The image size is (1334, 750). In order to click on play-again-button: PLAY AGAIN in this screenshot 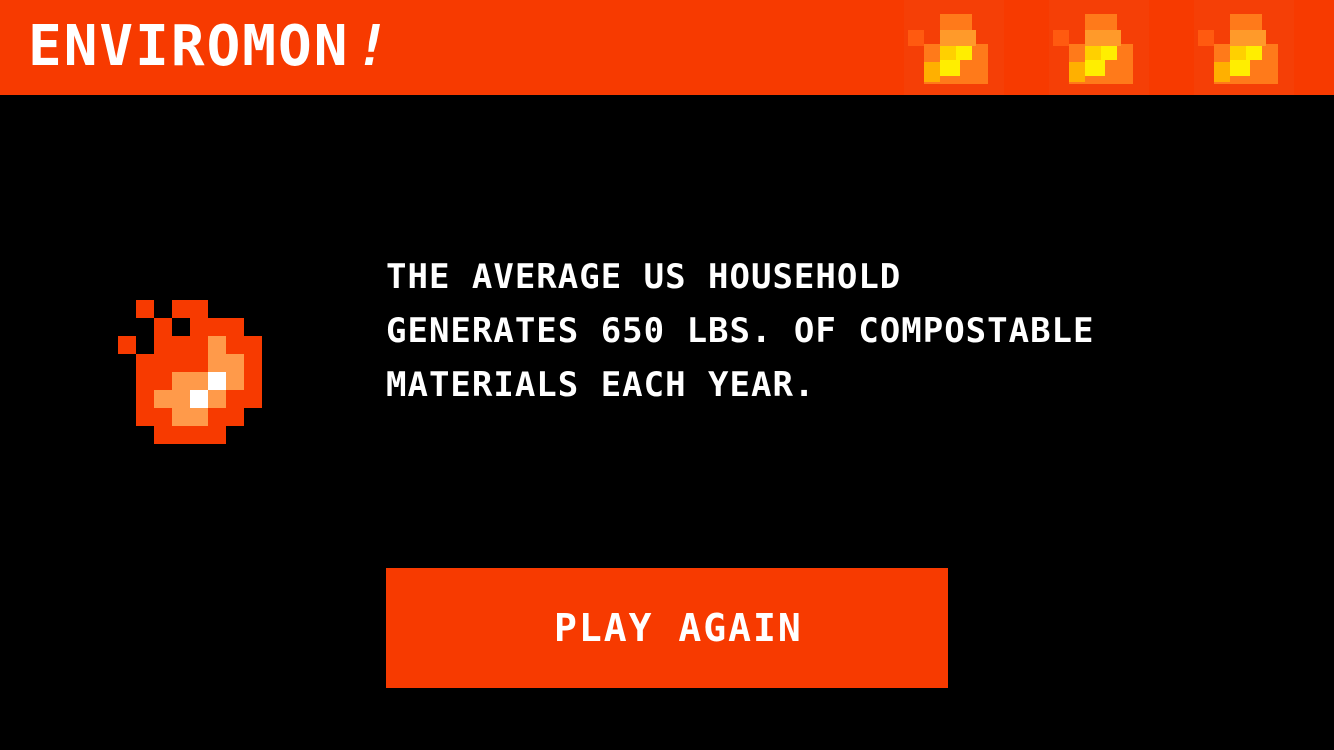, I will do `click(667, 628)`.